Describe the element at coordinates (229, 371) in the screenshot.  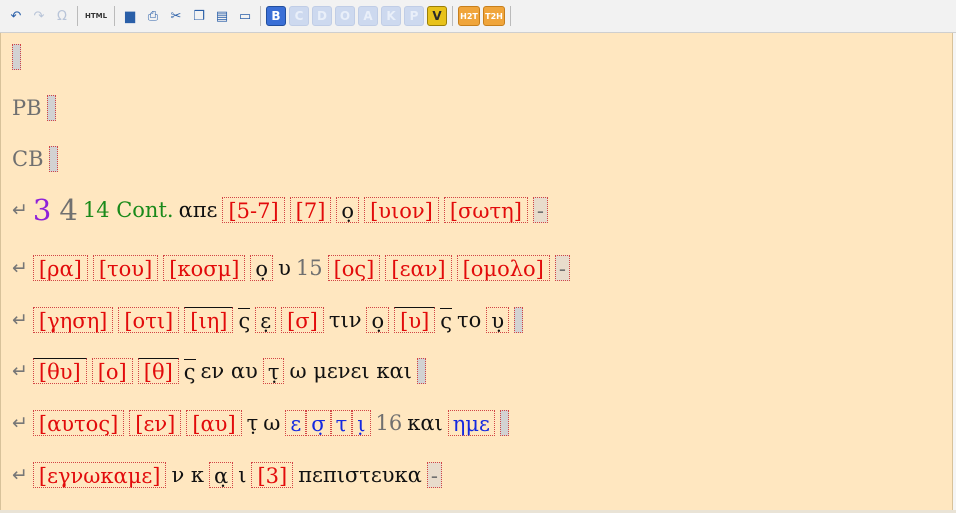
I see `text-run: εν αυ` at that location.